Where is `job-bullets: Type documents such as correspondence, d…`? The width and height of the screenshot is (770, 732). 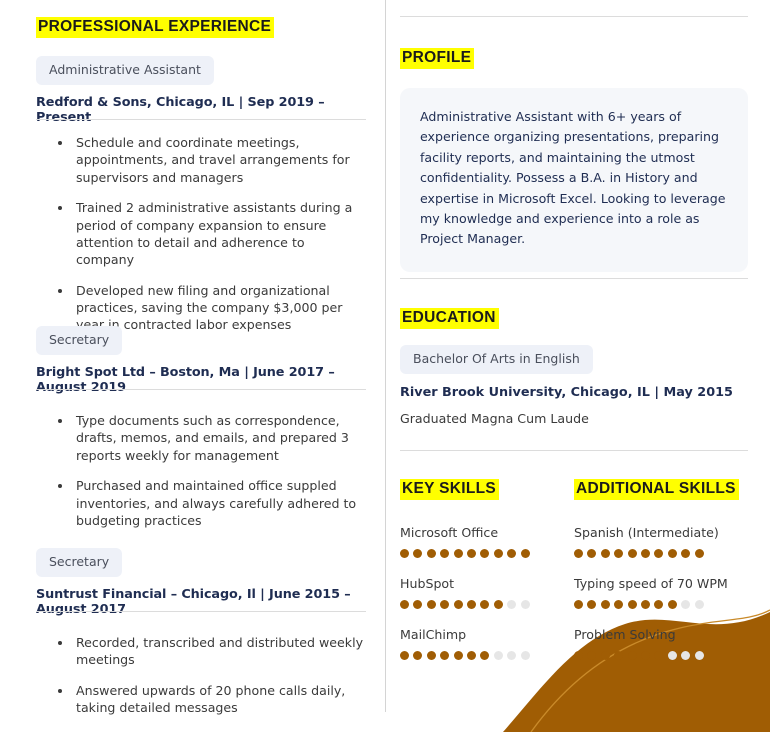 job-bullets: Type documents such as correspondence, d… is located at coordinates (201, 470).